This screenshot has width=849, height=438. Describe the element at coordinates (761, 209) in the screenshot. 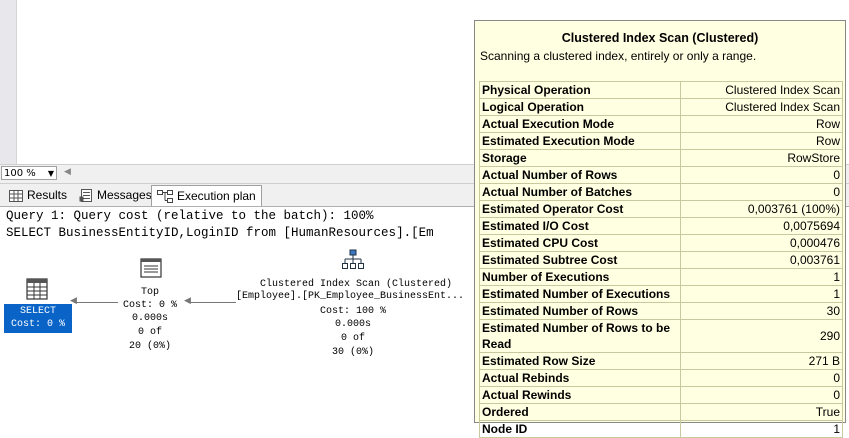

I see `property-value: 0,003761 (100%)` at that location.